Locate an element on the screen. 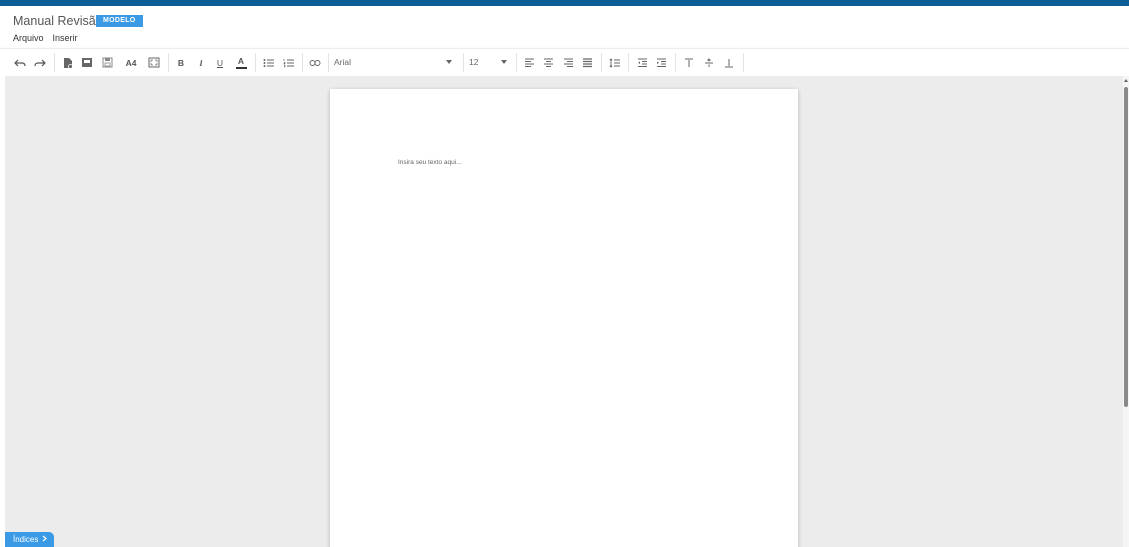 The width and height of the screenshot is (1129, 547). align-right-icon is located at coordinates (568, 62).